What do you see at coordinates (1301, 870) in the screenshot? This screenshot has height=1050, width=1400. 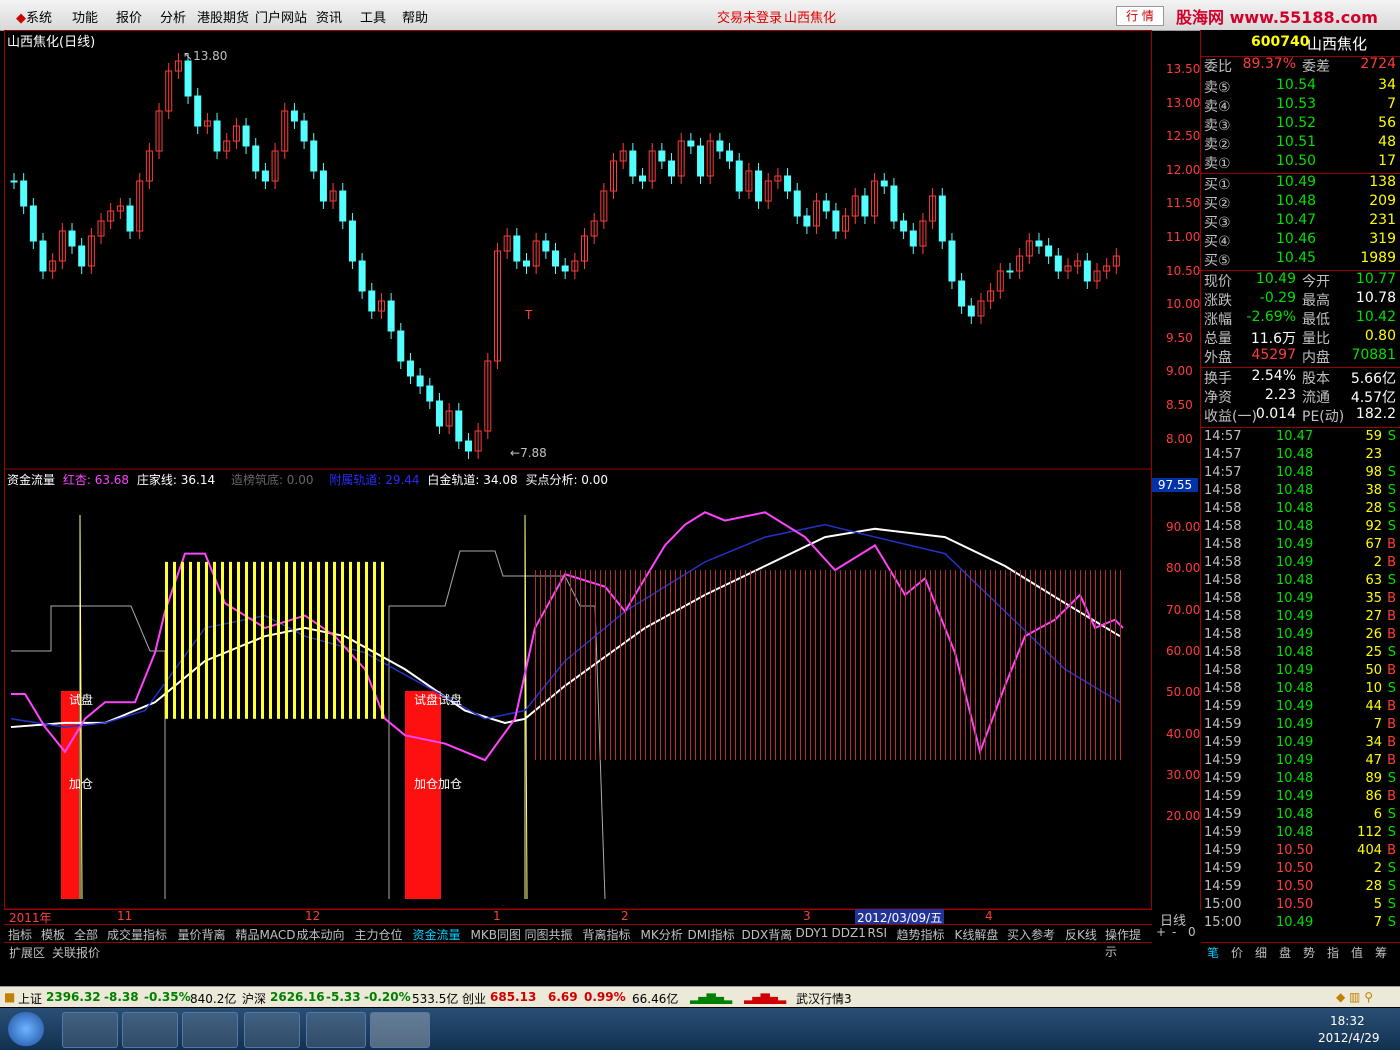 I see `tick-row: 14:59 10.50 2 S` at bounding box center [1301, 870].